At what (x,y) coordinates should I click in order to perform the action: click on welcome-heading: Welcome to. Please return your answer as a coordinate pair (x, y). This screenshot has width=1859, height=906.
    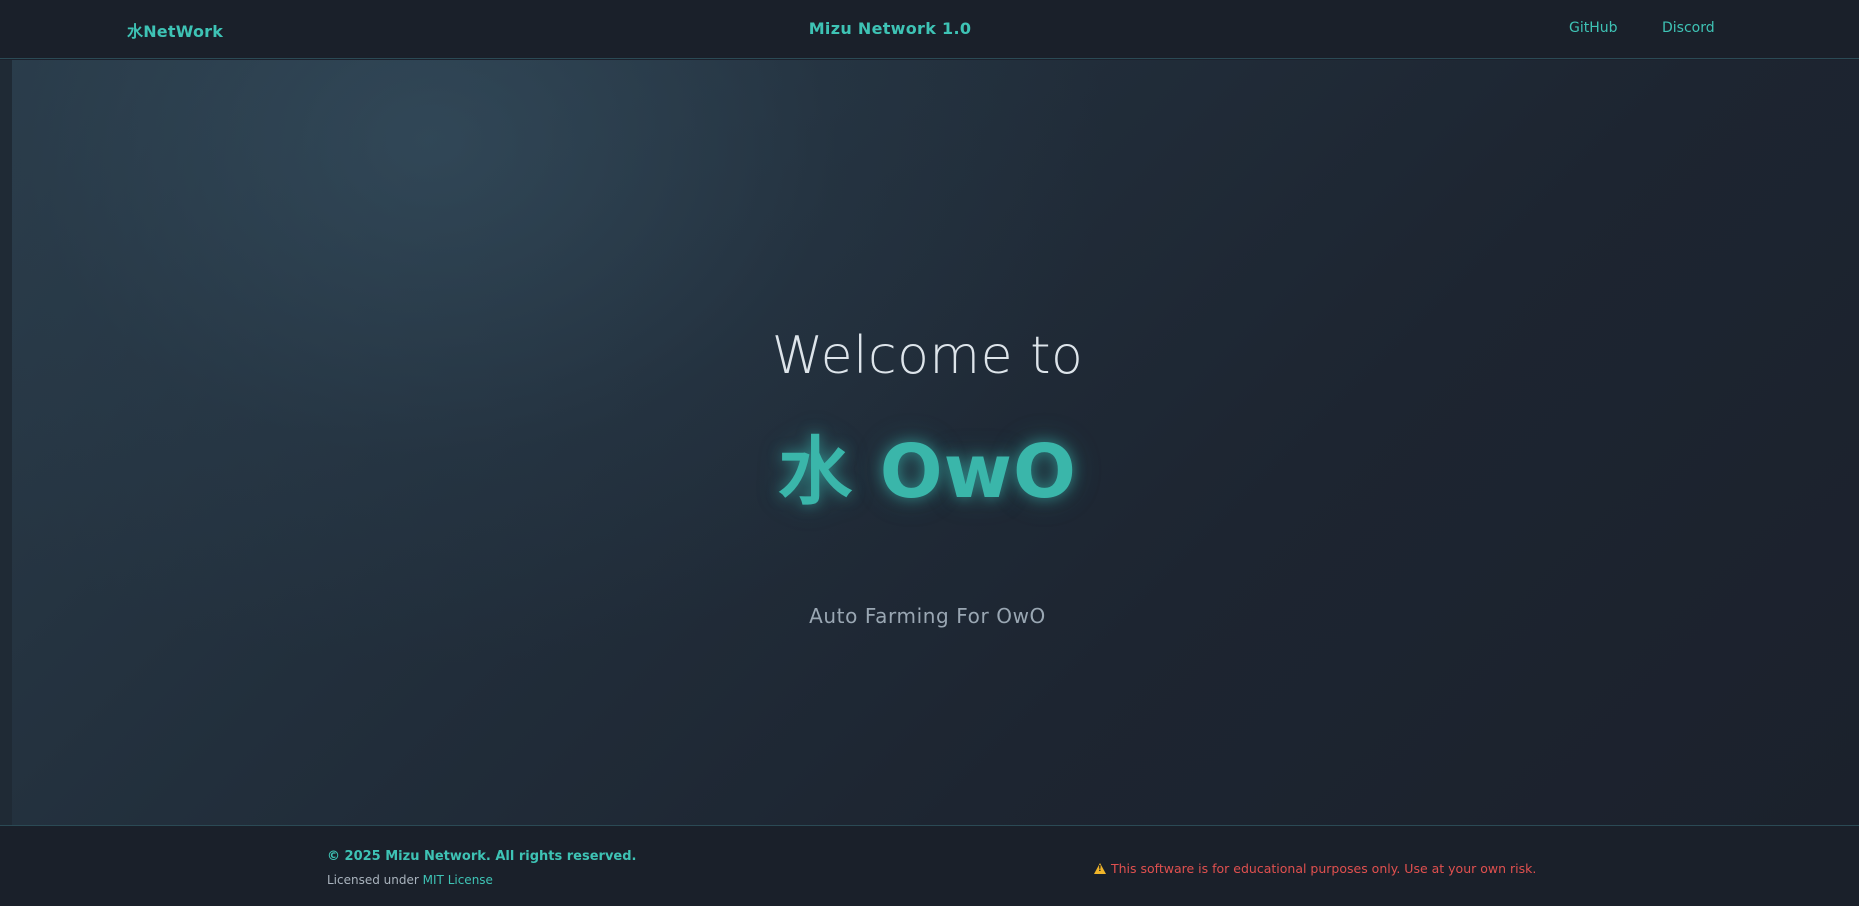
    Looking at the image, I should click on (927, 356).